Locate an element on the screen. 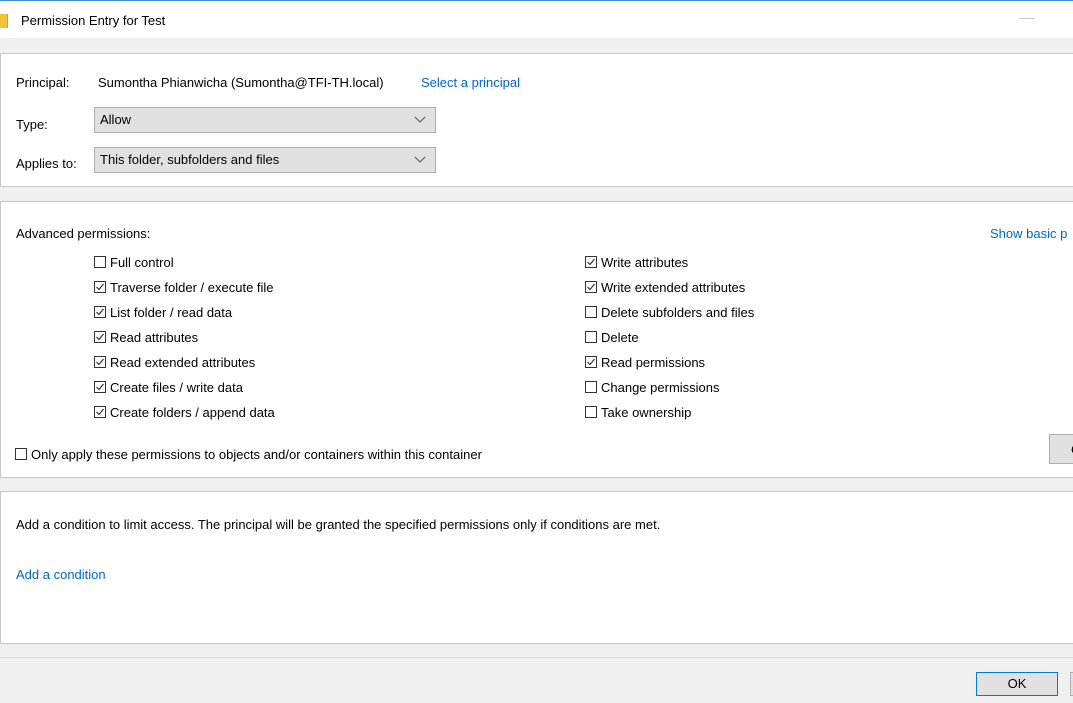 Image resolution: width=1073 pixels, height=703 pixels. permission-label: Create folders / append data is located at coordinates (192, 412).